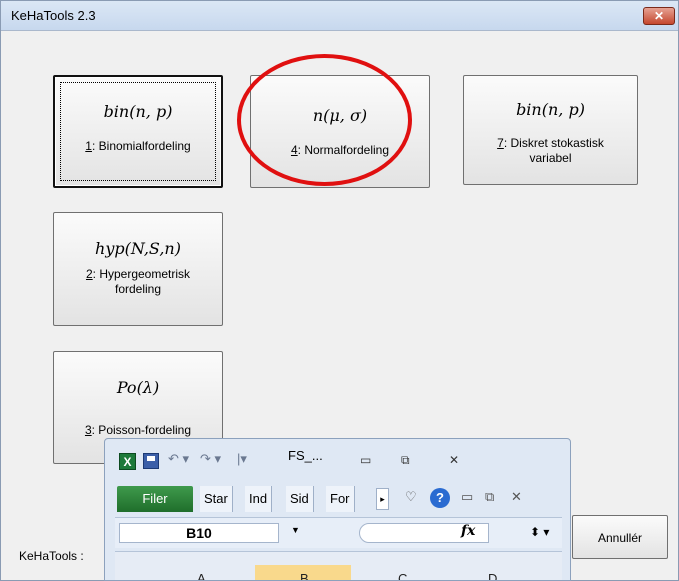 Image resolution: width=679 pixels, height=581 pixels. I want to click on excel-close-icon: ✕, so click(454, 460).